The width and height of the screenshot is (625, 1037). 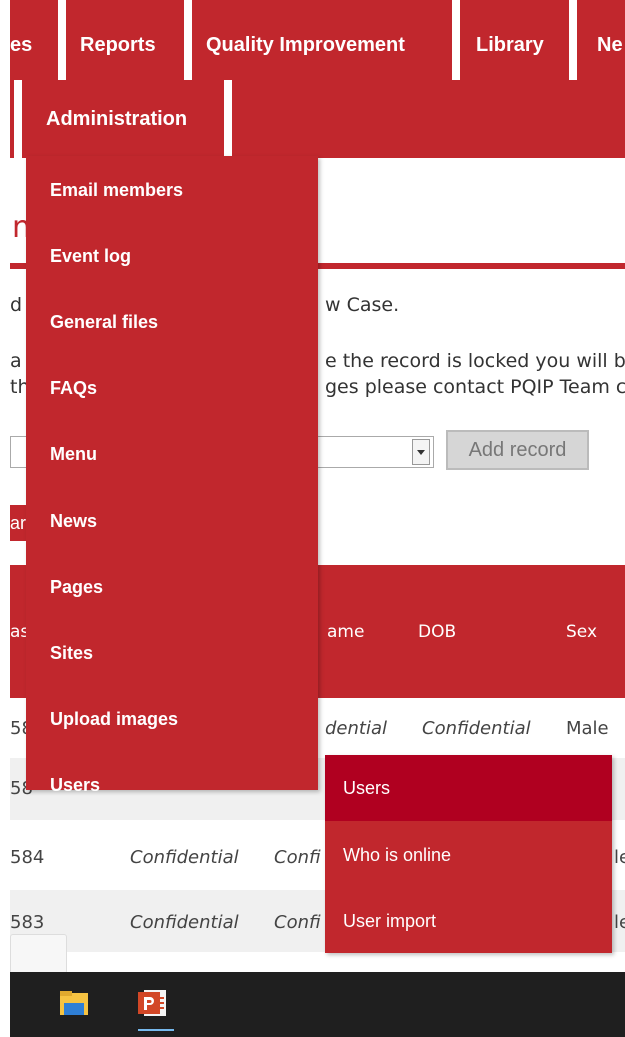 What do you see at coordinates (114, 719) in the screenshot?
I see `menu-item-upload-images: Upload images` at bounding box center [114, 719].